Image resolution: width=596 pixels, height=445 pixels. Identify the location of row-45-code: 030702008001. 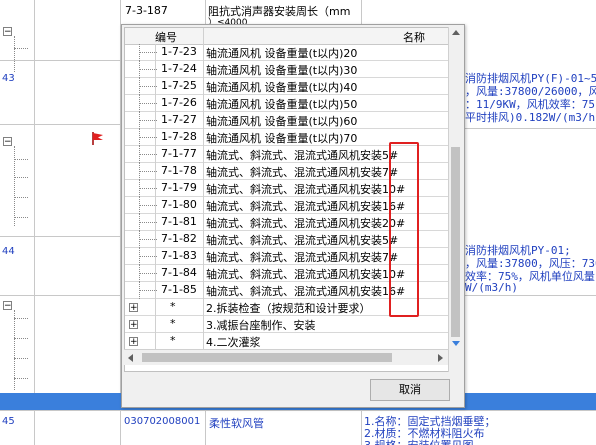
(162, 421).